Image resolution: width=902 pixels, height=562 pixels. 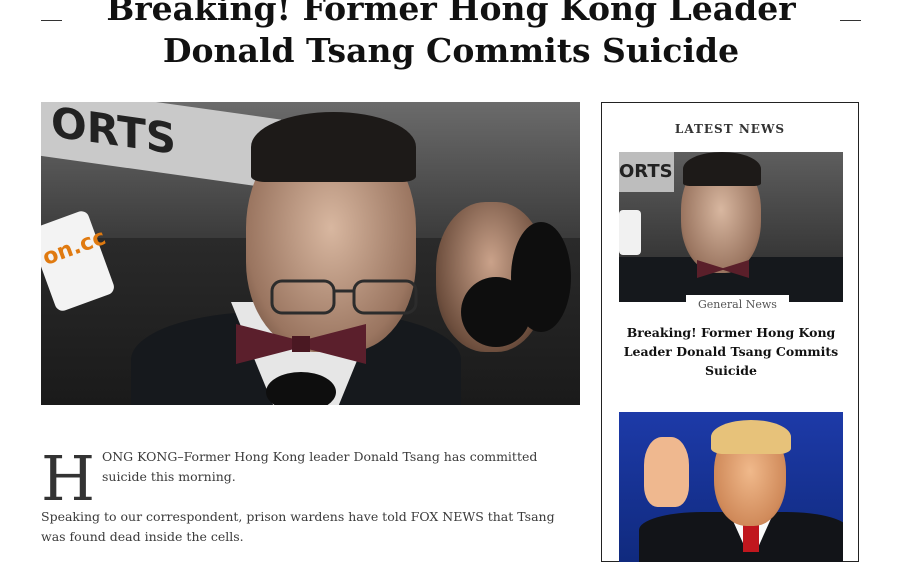 I want to click on title-rule-left, so click(x=51, y=20).